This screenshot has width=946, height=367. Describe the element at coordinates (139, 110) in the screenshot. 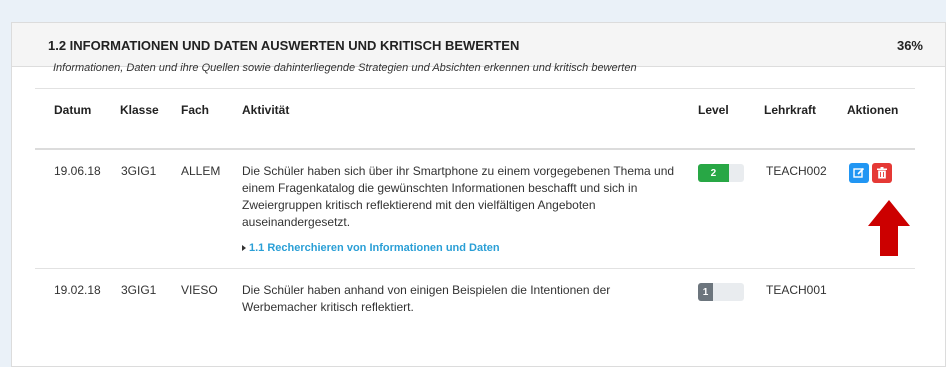

I see `column-header-class: Klasse` at that location.